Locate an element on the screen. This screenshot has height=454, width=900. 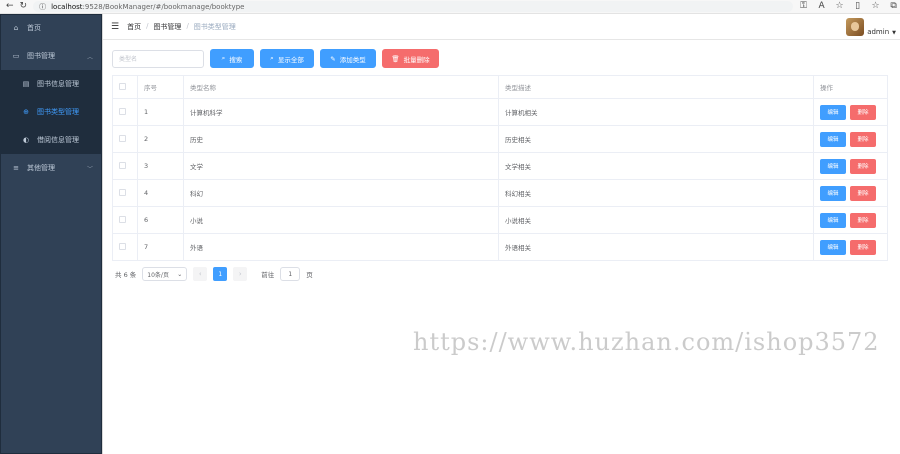
table-row: 1 计算机科学 计算机相关 编辑 删除 is located at coordinates (500, 112).